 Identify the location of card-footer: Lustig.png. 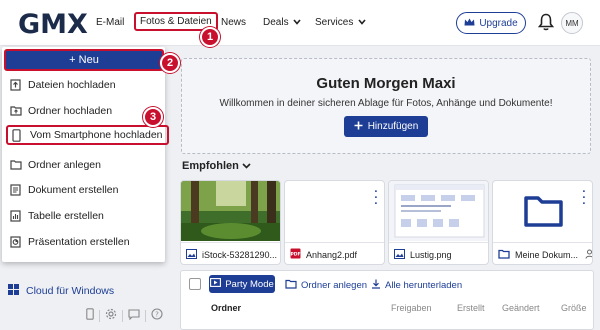
(438, 253).